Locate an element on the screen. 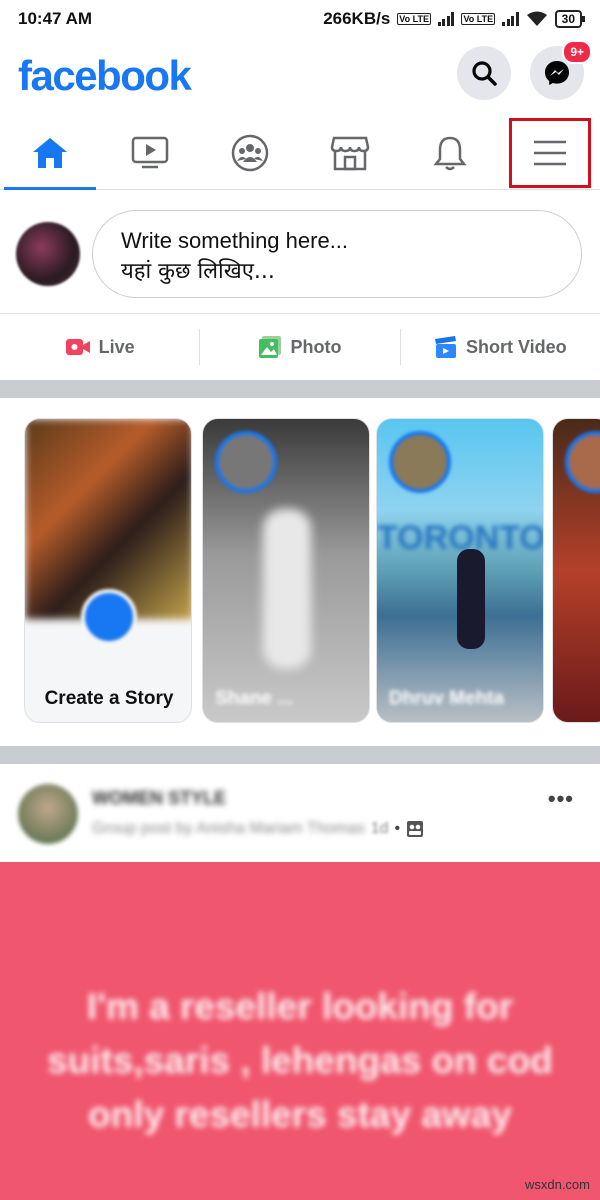  facebook-logo: facebook is located at coordinates (105, 76).